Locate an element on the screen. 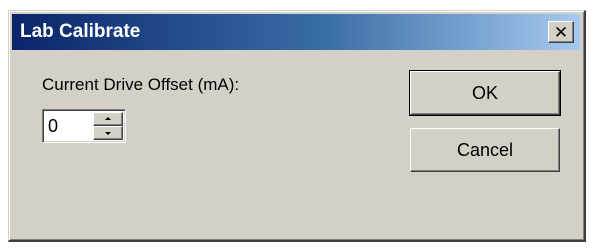  spin-down-arrow-icon is located at coordinates (108, 133).